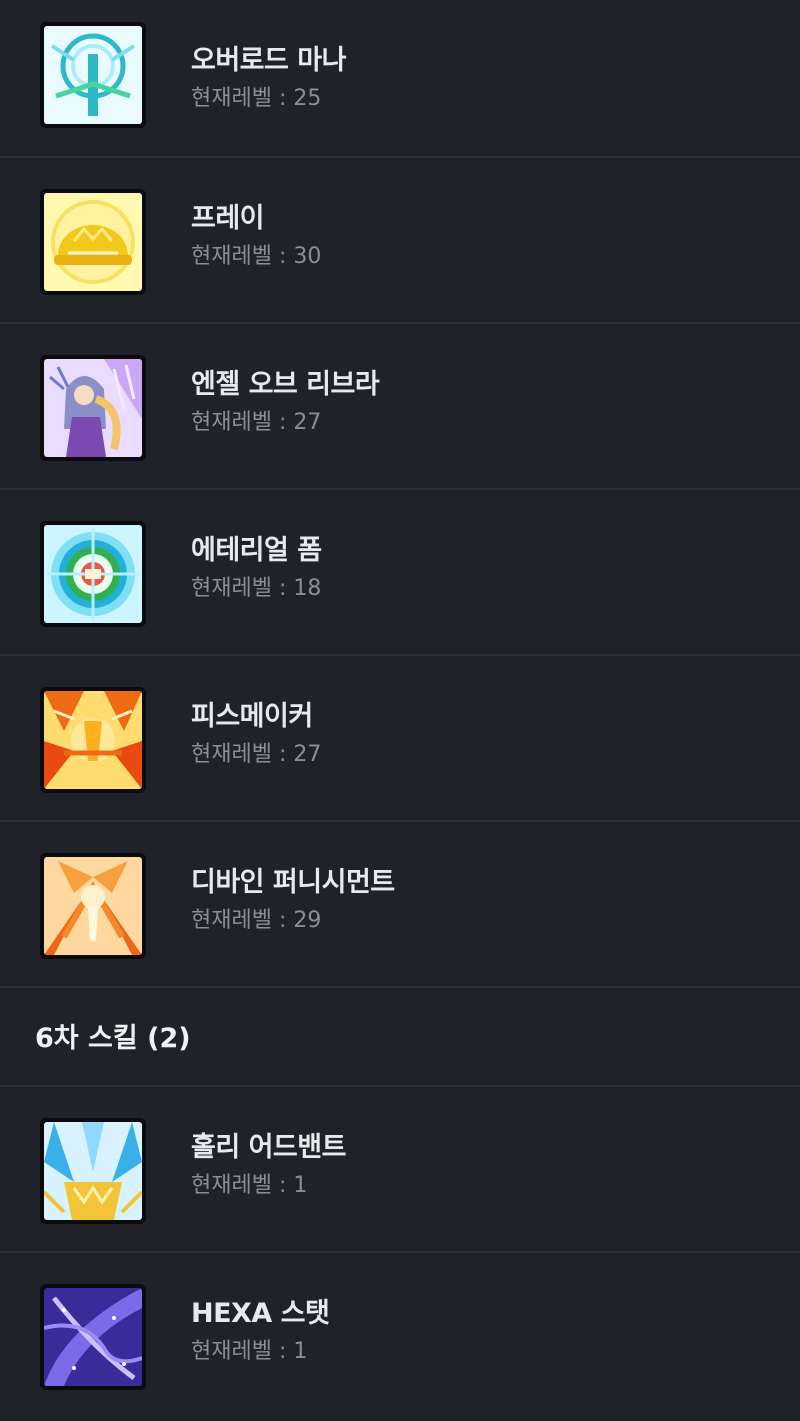 The width and height of the screenshot is (800, 1421). I want to click on overload-mana-icon, so click(93, 75).